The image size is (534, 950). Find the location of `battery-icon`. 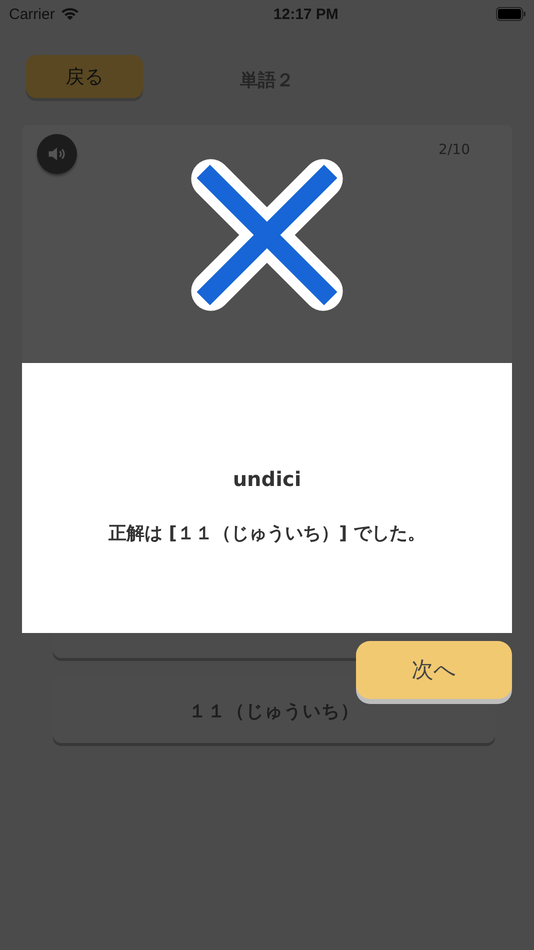

battery-icon is located at coordinates (511, 14).